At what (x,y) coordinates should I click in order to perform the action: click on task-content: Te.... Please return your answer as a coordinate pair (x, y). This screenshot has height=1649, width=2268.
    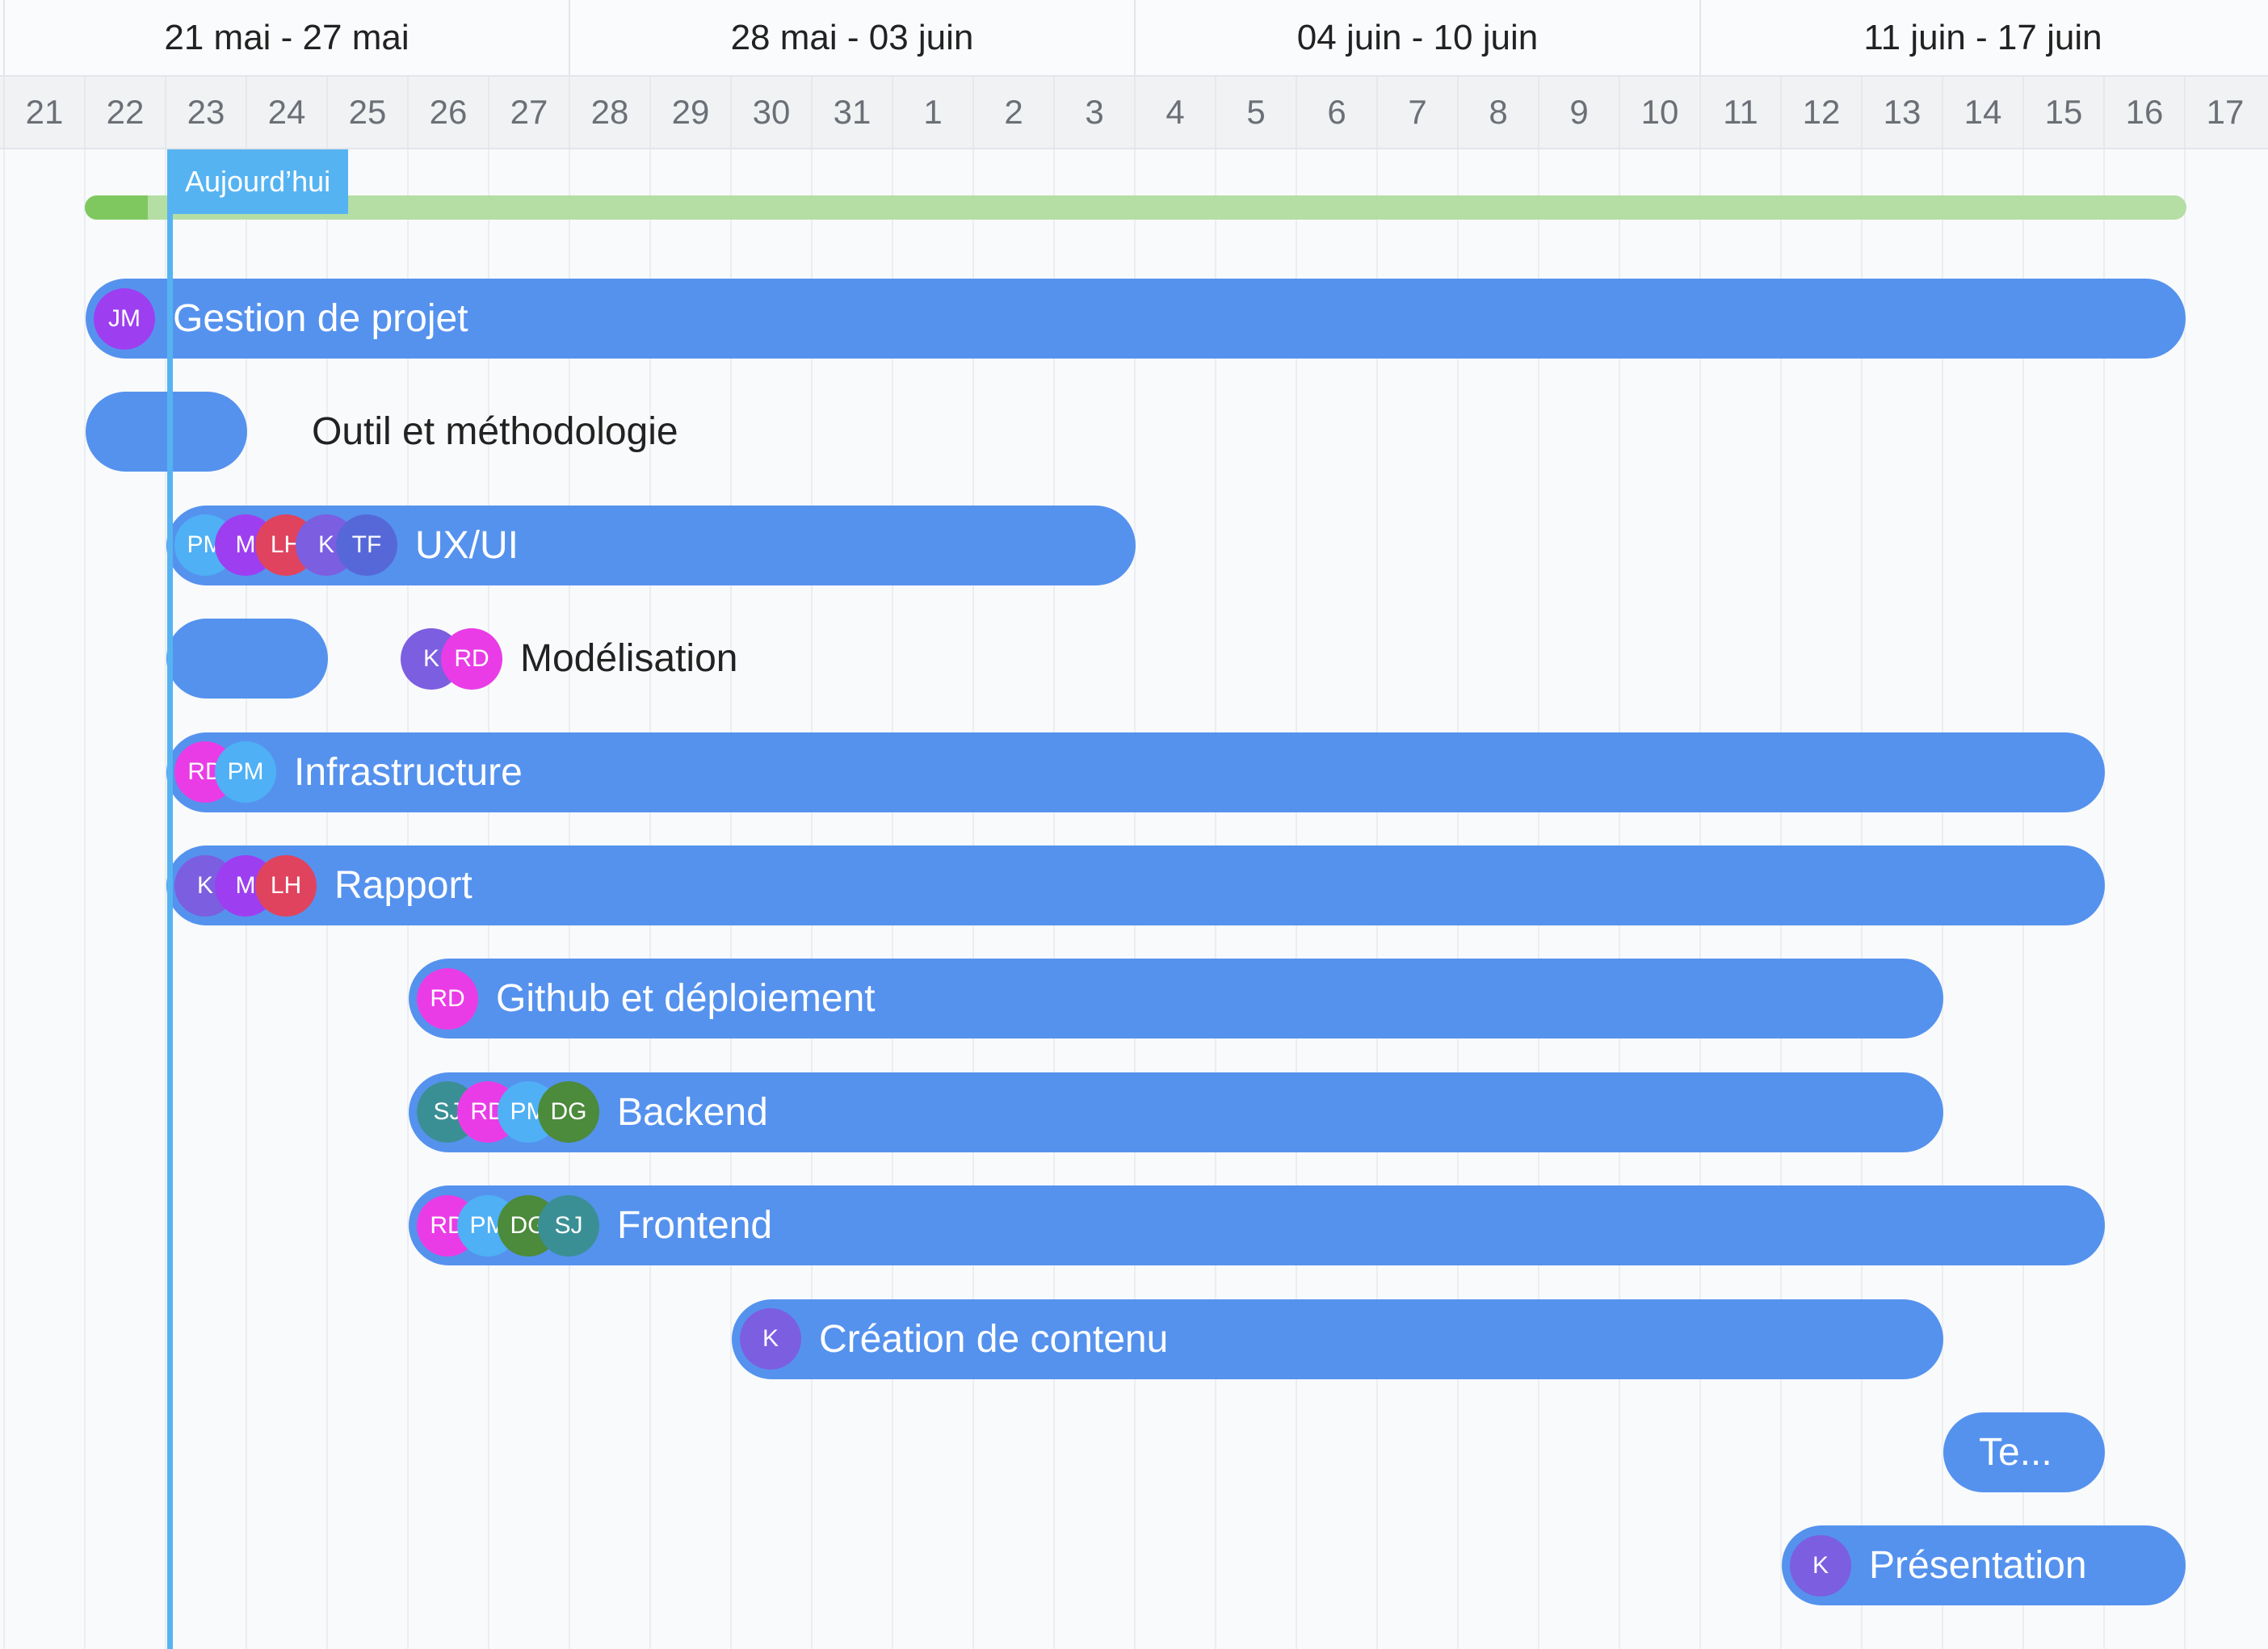
    Looking at the image, I should click on (2002, 1452).